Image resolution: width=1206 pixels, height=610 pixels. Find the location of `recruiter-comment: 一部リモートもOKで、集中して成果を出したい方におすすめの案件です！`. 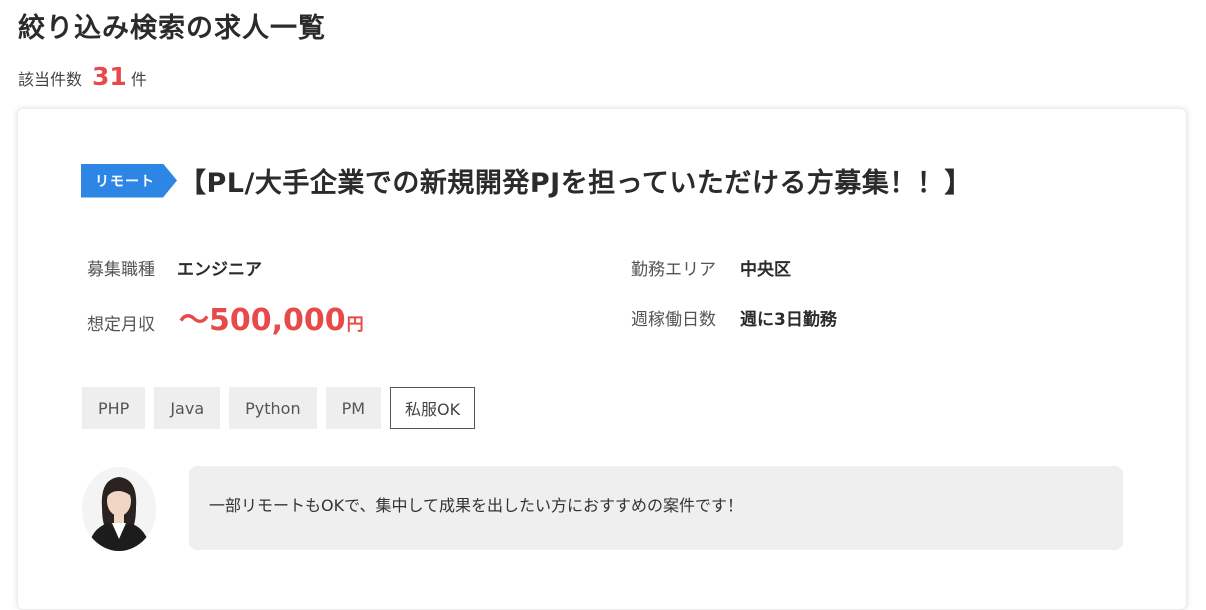

recruiter-comment: 一部リモートもOKで、集中して成果を出したい方におすすめの案件です！ is located at coordinates (656, 508).